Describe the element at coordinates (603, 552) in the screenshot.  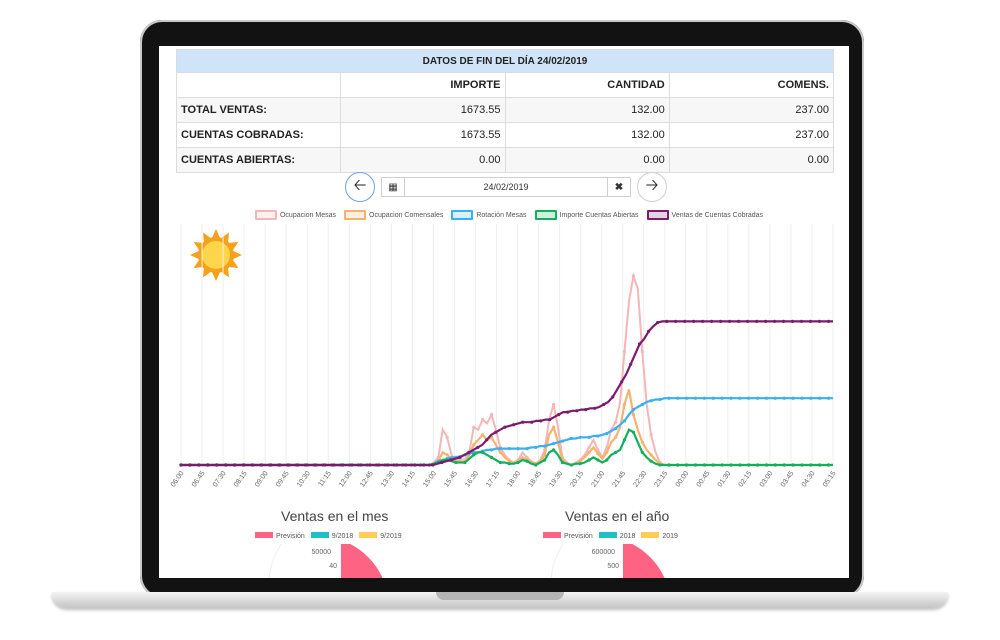
I see `anio-tick-top: 600000` at that location.